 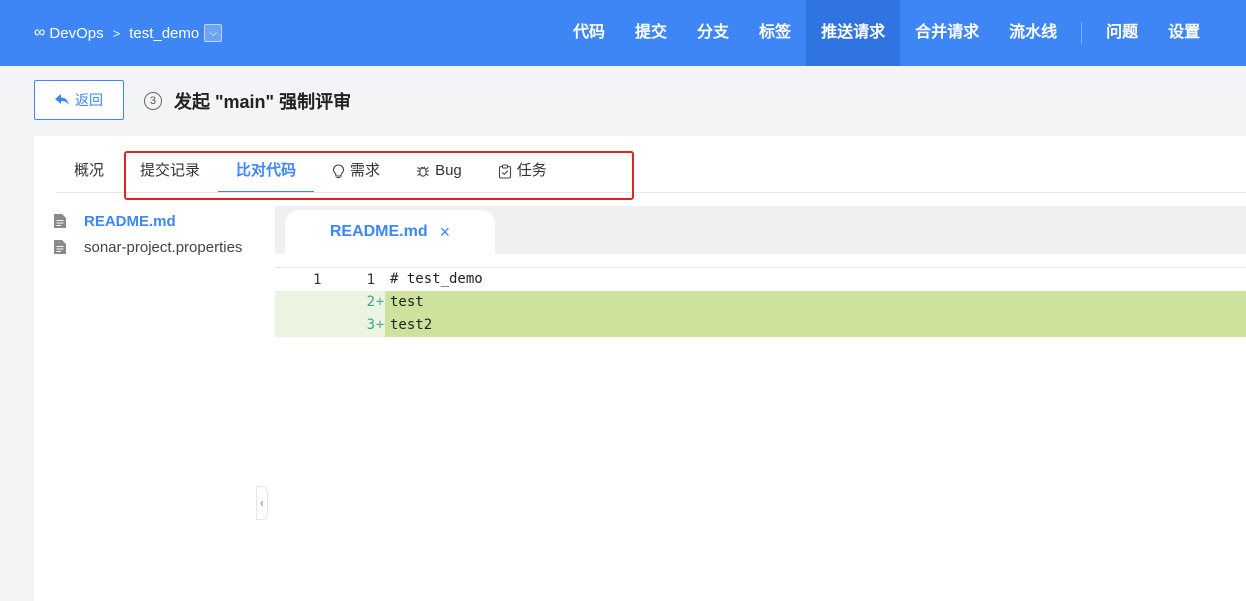 I want to click on tab-diff: 比对代码, so click(x=266, y=171).